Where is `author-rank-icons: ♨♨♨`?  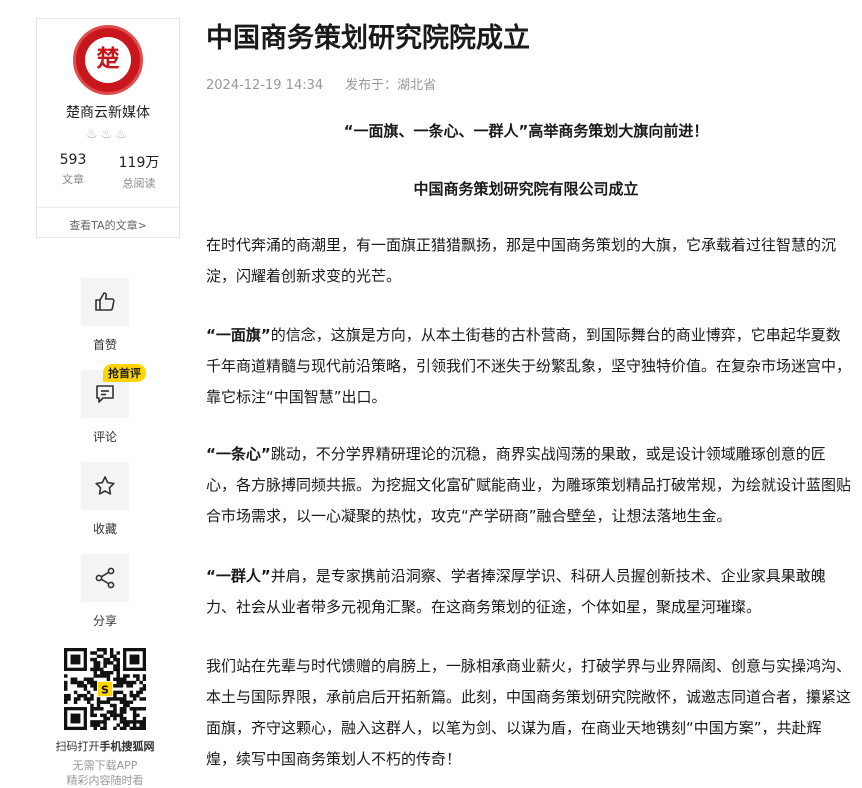
author-rank-icons: ♨♨♨ is located at coordinates (108, 134).